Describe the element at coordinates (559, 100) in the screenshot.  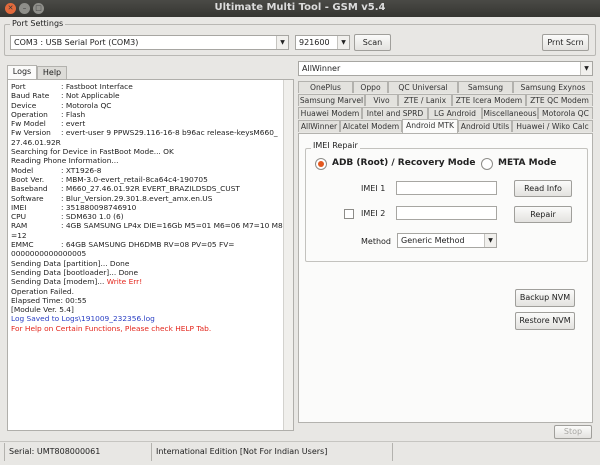
I see `tab-zte-qc-modem: ZTE QC Modem` at that location.